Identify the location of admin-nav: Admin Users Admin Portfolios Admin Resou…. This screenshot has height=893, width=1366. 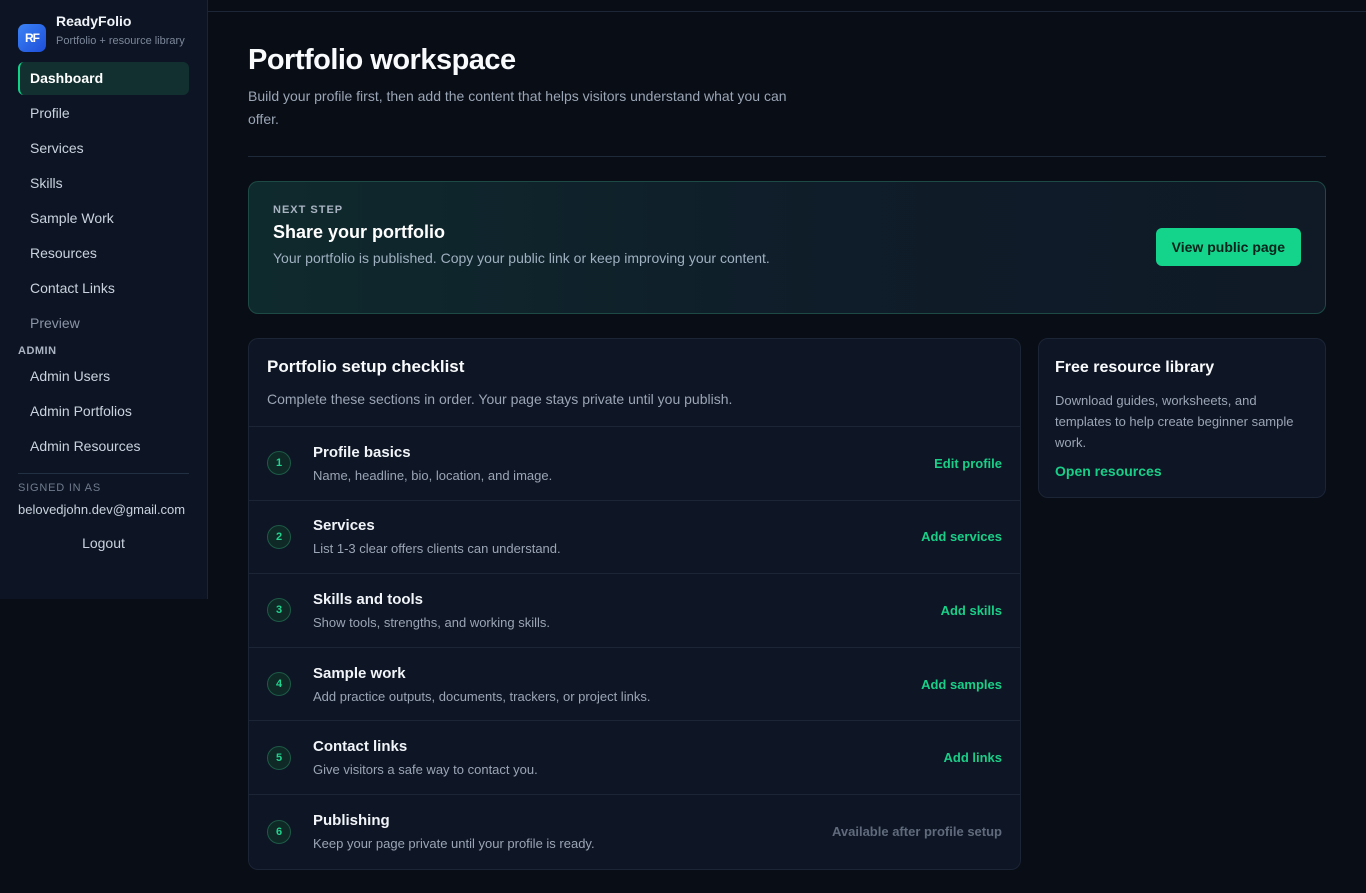
(103, 411).